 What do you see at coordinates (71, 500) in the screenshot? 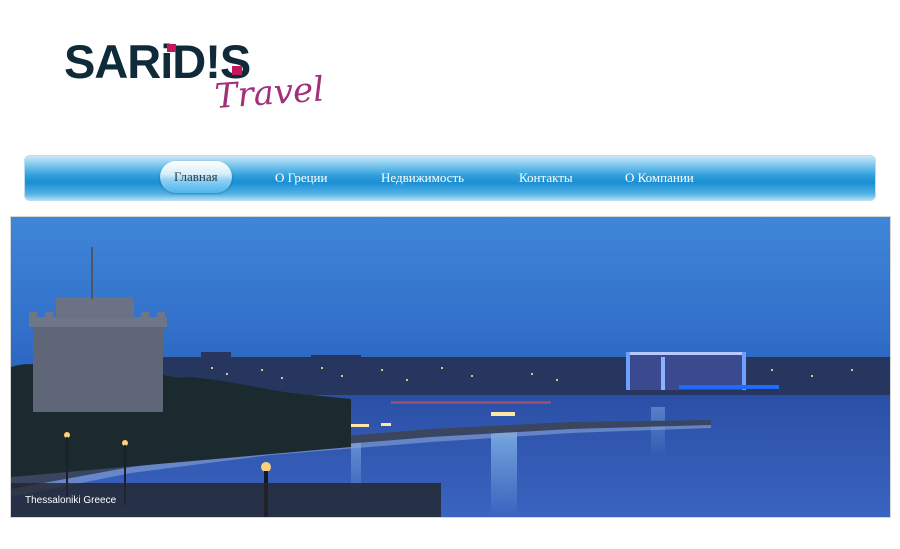
I see `hero-caption: Thessaloniki Greece` at bounding box center [71, 500].